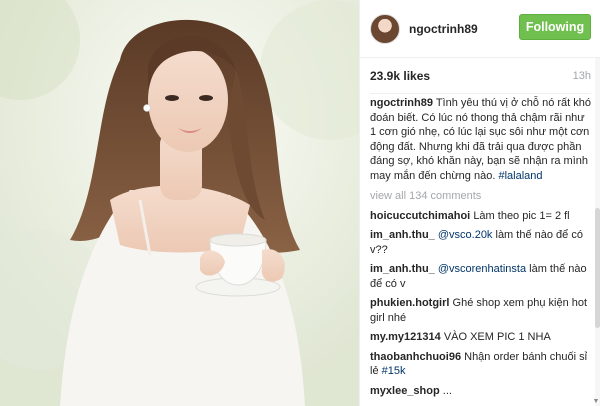 This screenshot has width=600, height=406. What do you see at coordinates (480, 29) in the screenshot?
I see `post-header: ngoctrinh89 Following` at bounding box center [480, 29].